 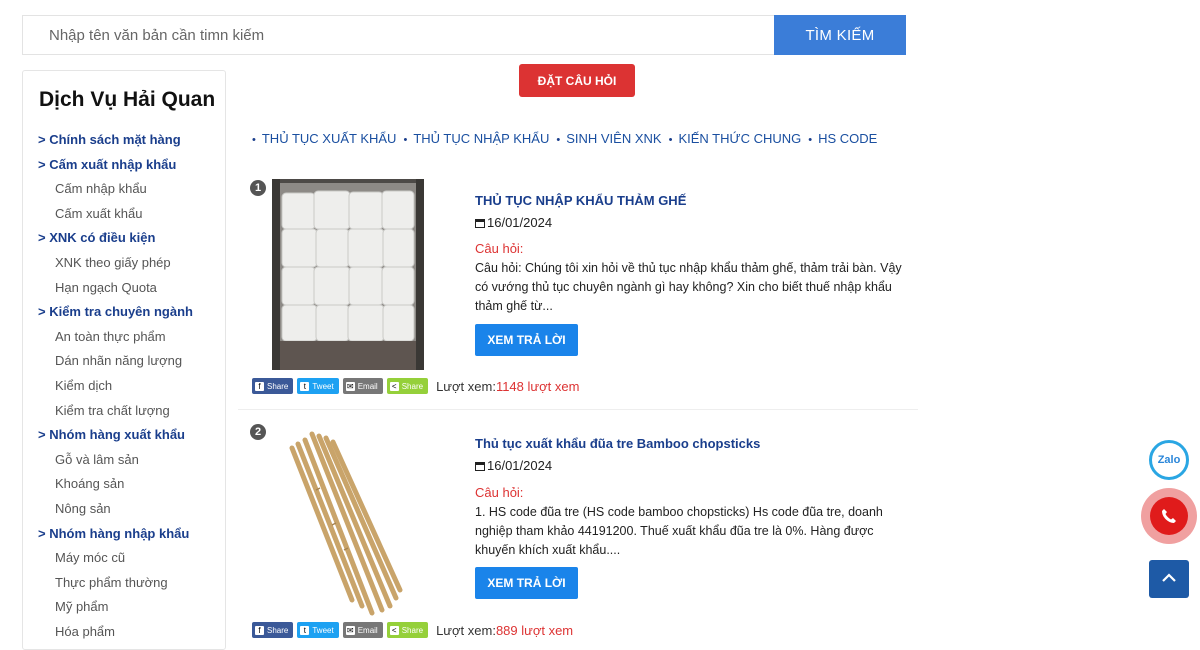 What do you see at coordinates (577, 80) in the screenshot?
I see `ask-question-button: ĐẶT CÂU HỎI` at bounding box center [577, 80].